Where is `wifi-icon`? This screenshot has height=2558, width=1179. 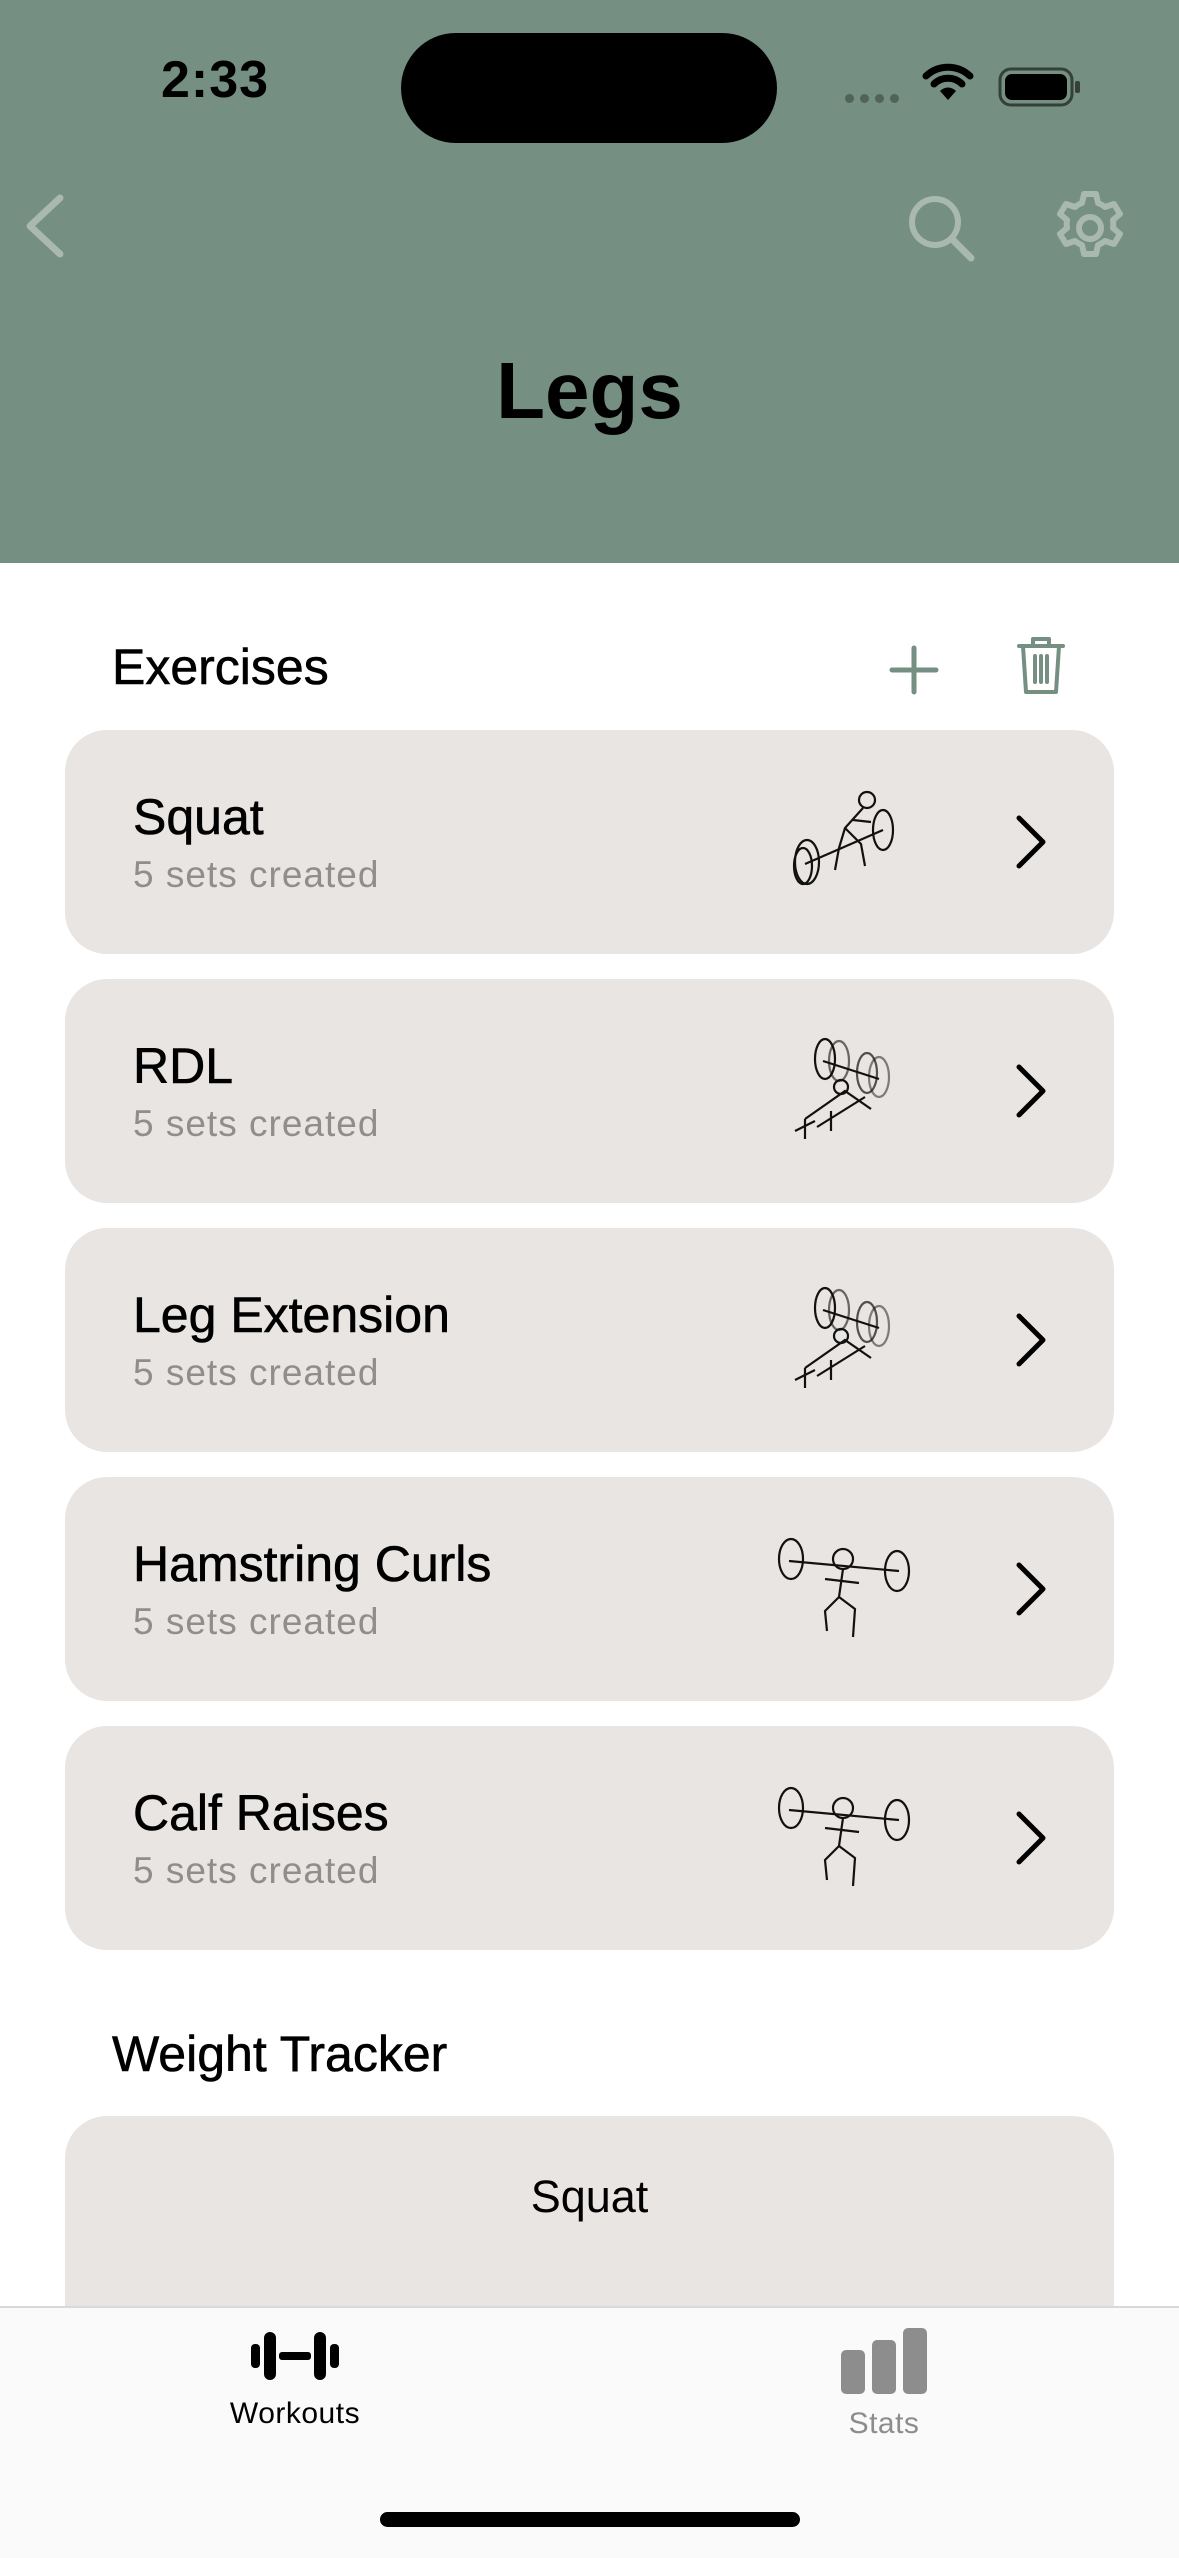 wifi-icon is located at coordinates (948, 81).